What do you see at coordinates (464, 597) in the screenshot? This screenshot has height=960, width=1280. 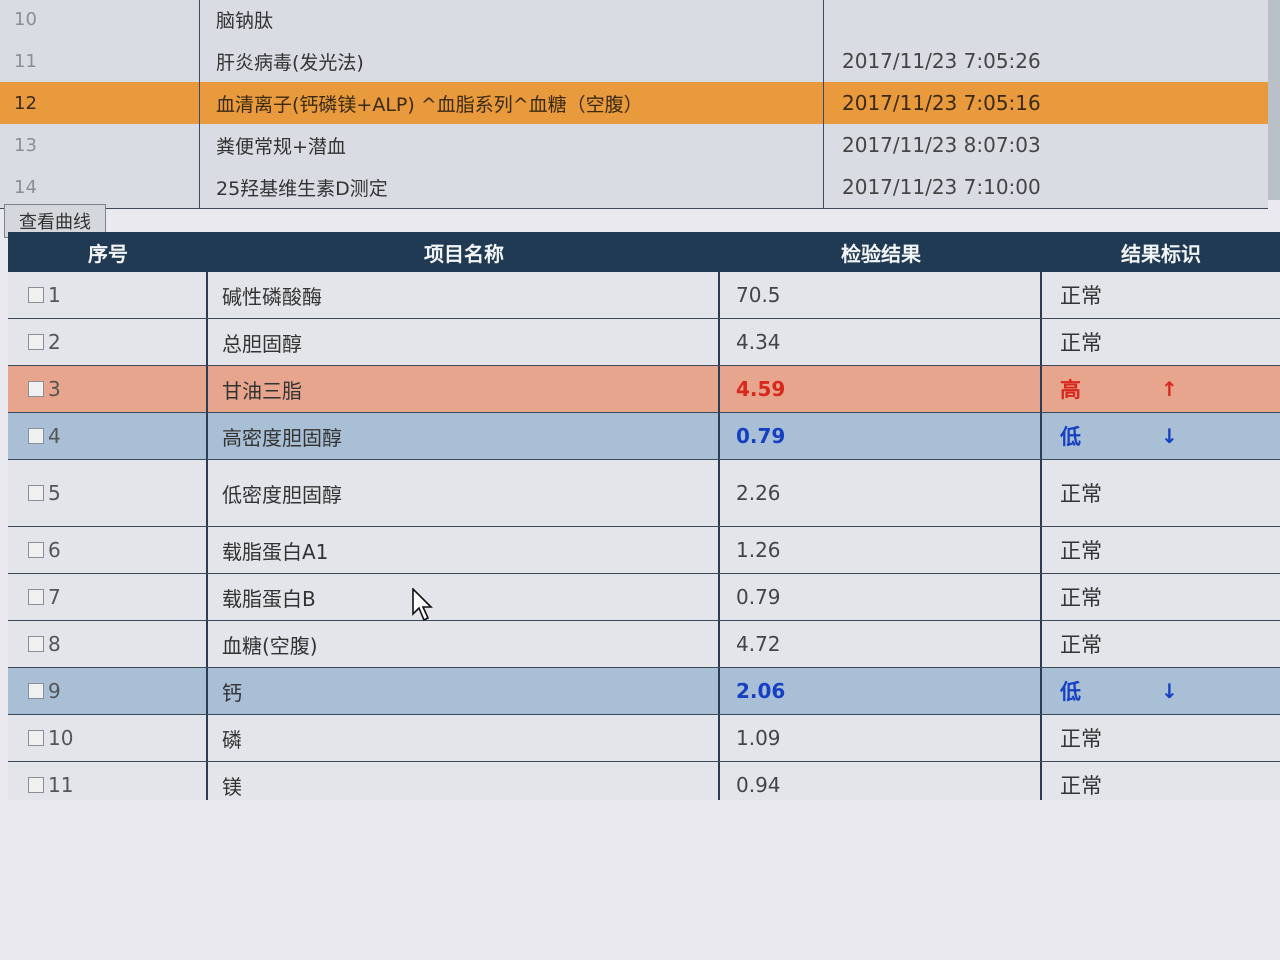 I see `row-name: 载脂蛋白B` at bounding box center [464, 597].